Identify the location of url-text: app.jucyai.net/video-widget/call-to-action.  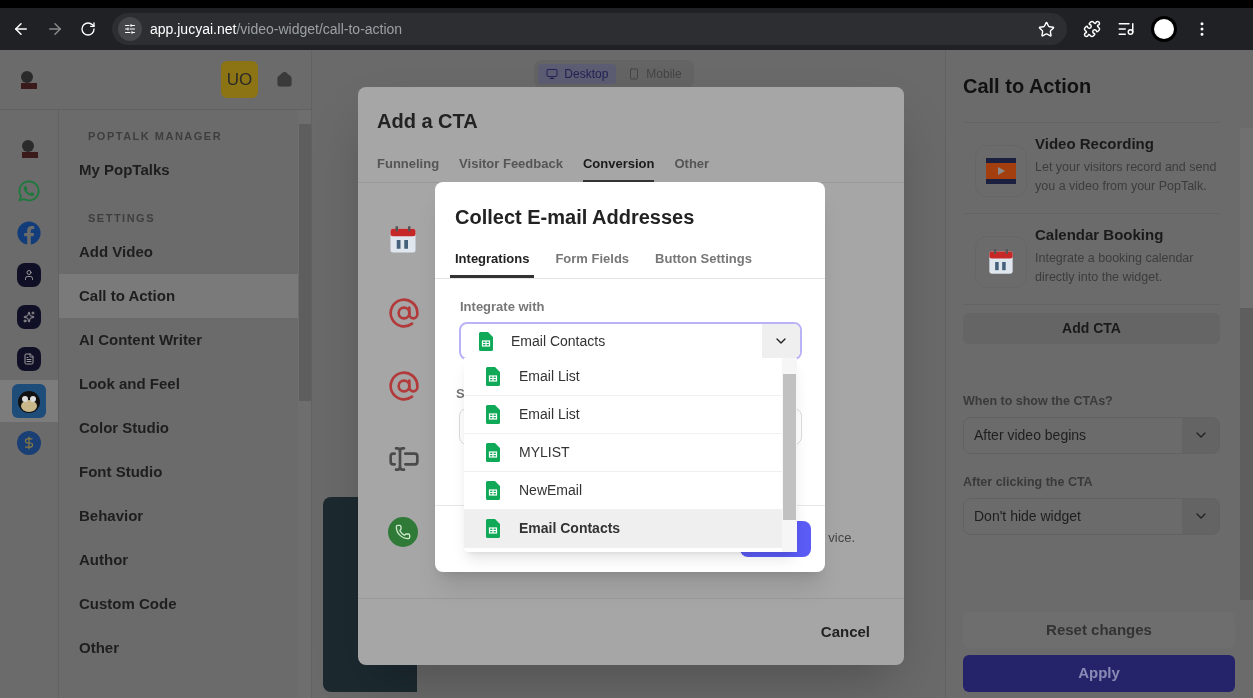
(276, 29).